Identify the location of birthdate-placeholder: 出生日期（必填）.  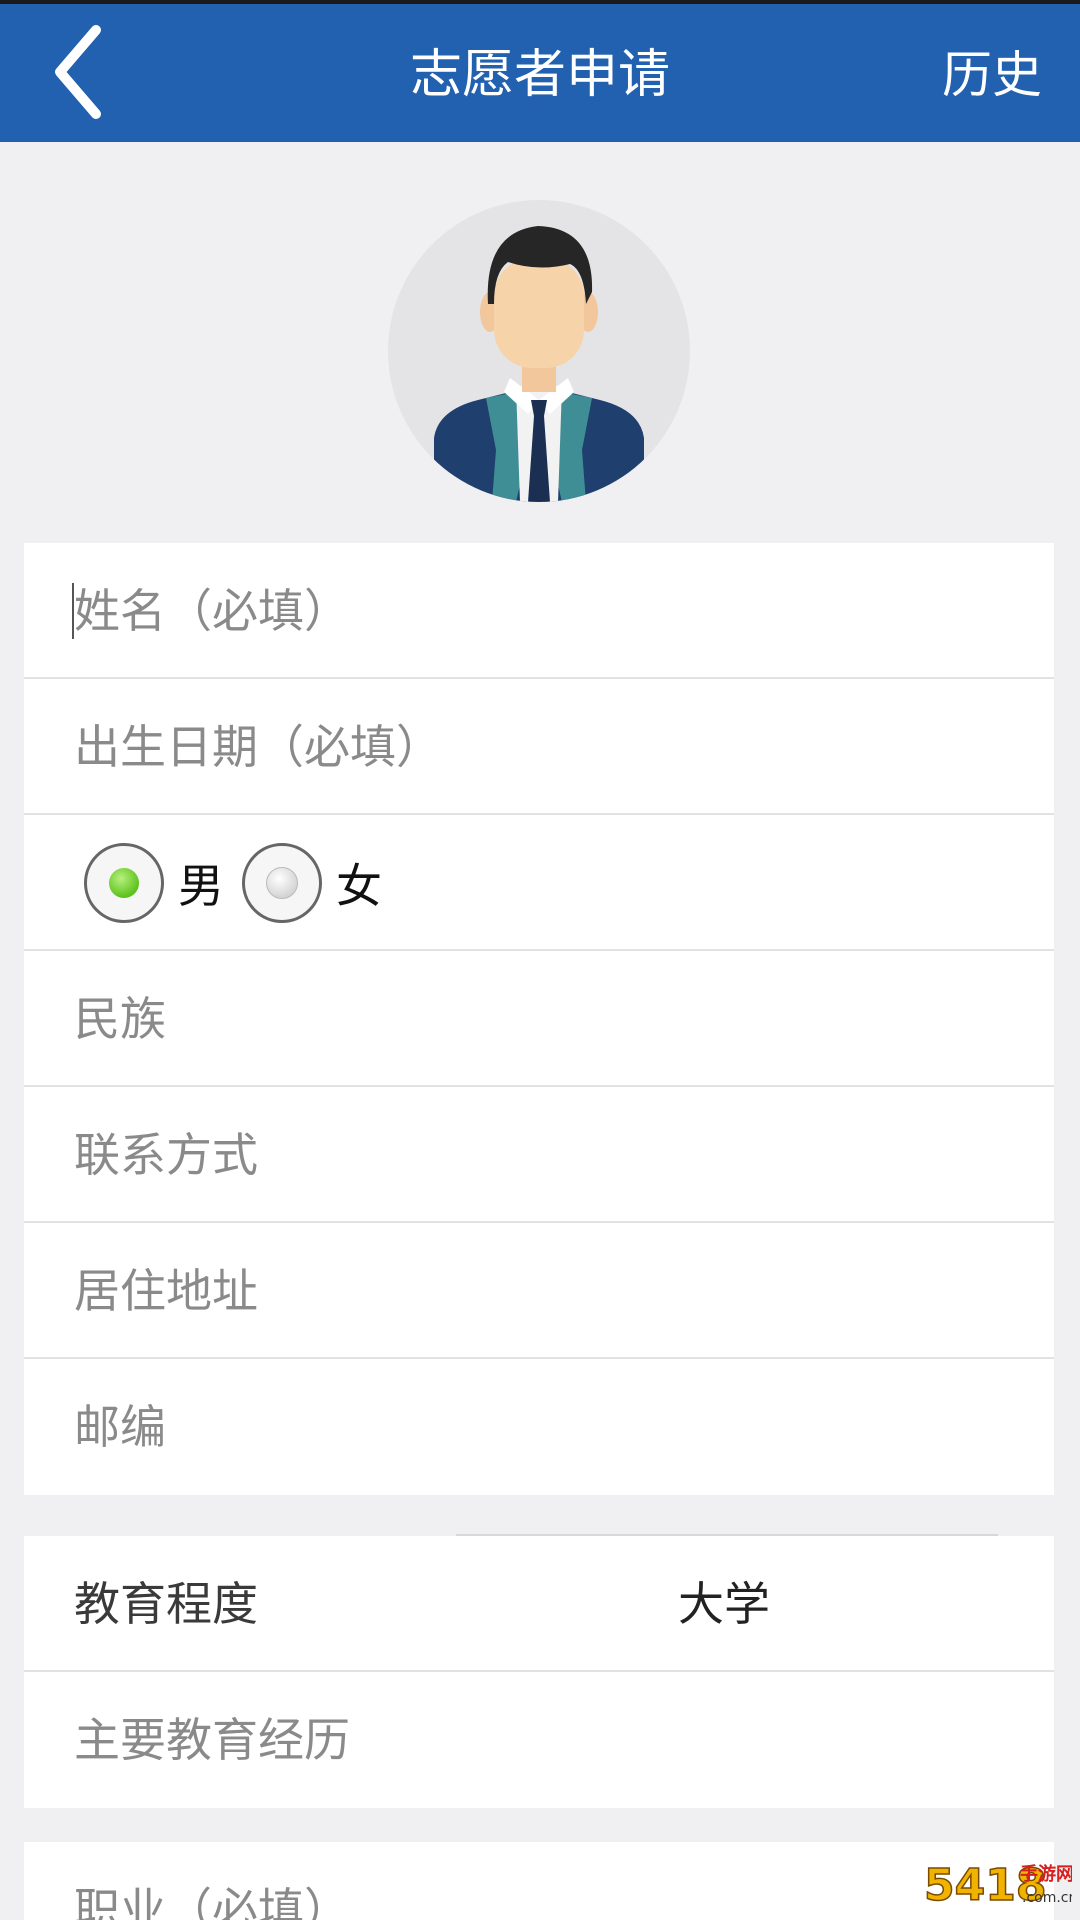
(258, 747).